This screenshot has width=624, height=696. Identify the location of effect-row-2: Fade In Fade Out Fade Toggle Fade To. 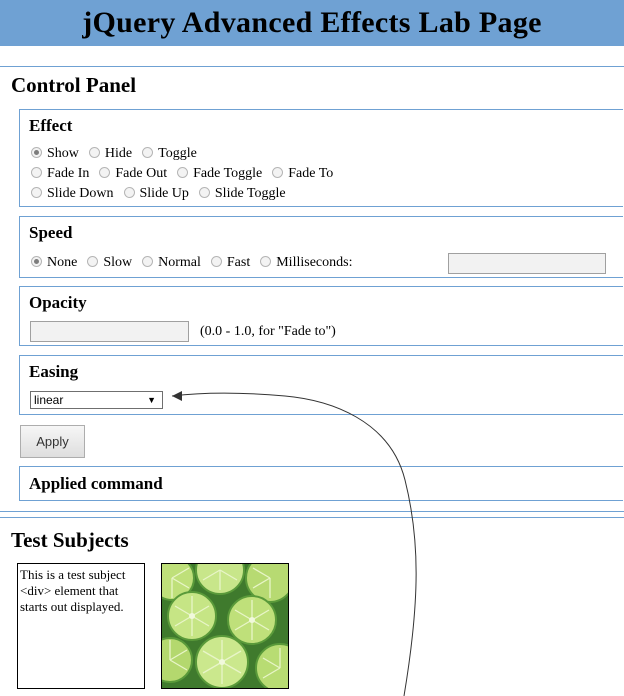
(187, 174).